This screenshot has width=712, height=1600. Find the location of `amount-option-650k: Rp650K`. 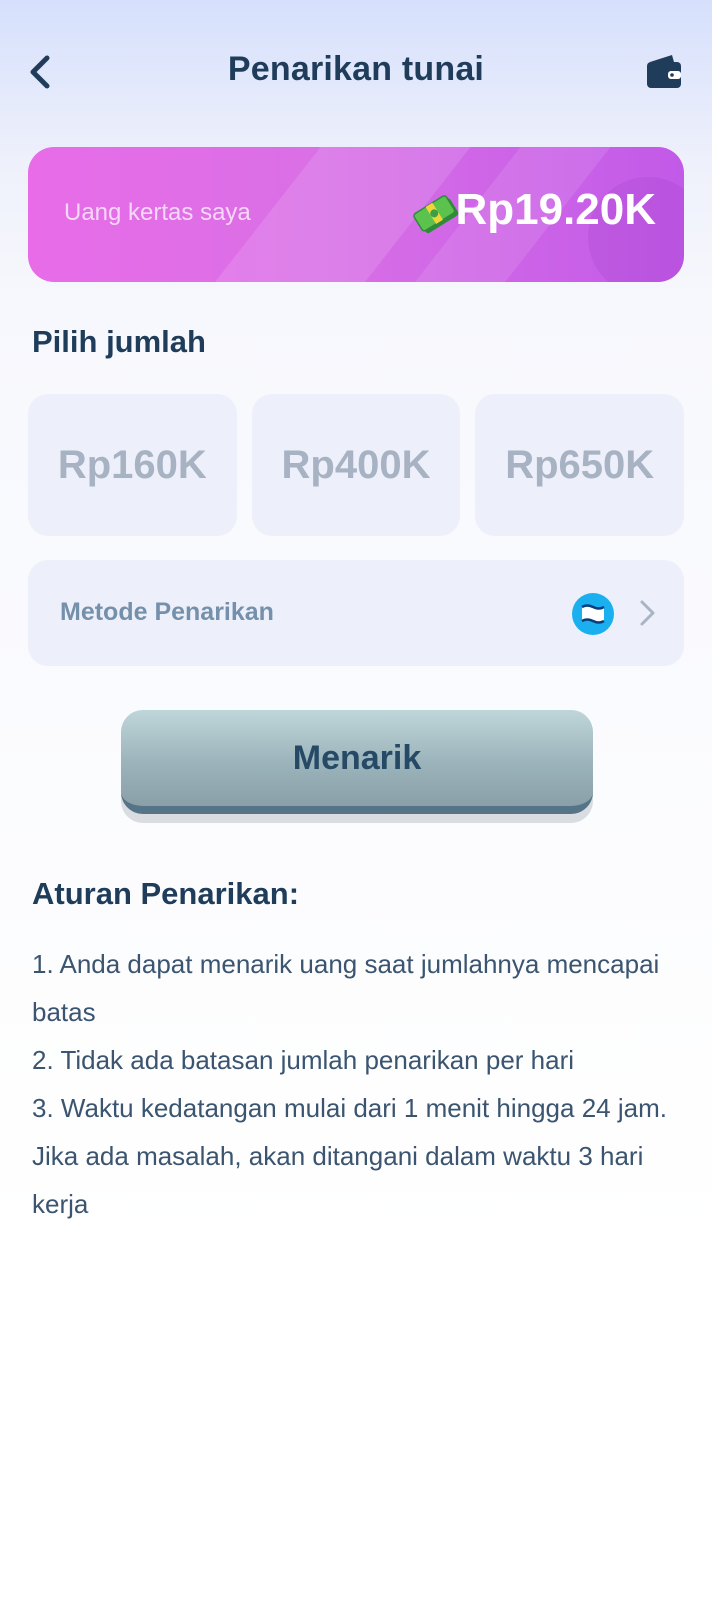

amount-option-650k: Rp650K is located at coordinates (580, 465).